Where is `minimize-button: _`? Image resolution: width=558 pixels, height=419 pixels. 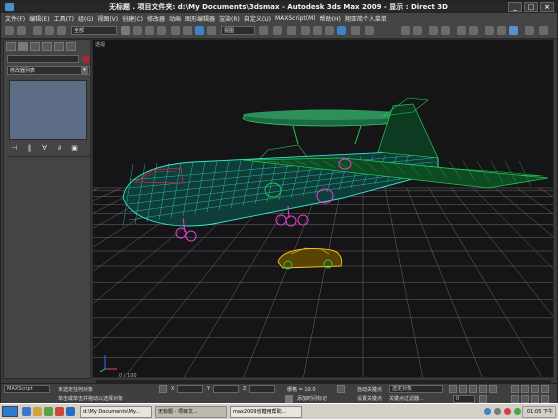
minimize-button: _ is located at coordinates (515, 7).